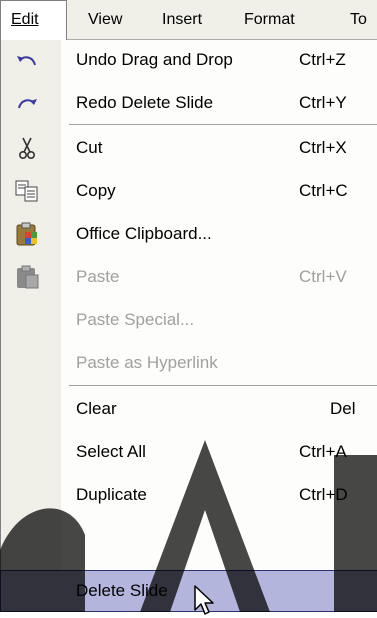 This screenshot has width=377, height=618. Describe the element at coordinates (323, 451) in the screenshot. I see `menu-item-shortcut: Ctrl+A` at that location.